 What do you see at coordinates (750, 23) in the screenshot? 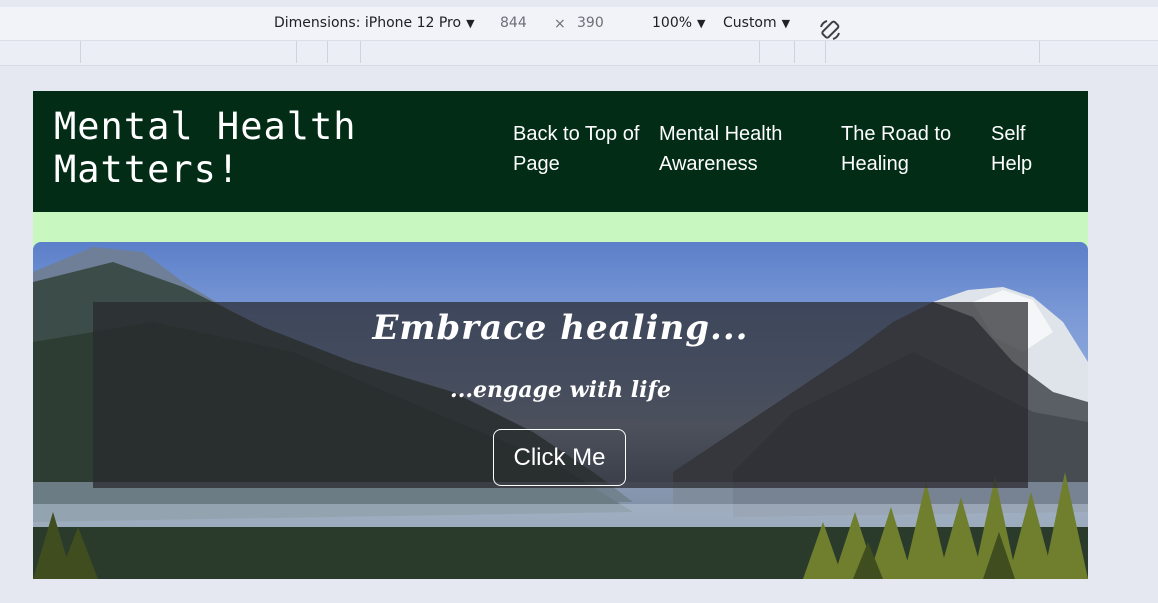
I see `throttle-label: Custom` at bounding box center [750, 23].